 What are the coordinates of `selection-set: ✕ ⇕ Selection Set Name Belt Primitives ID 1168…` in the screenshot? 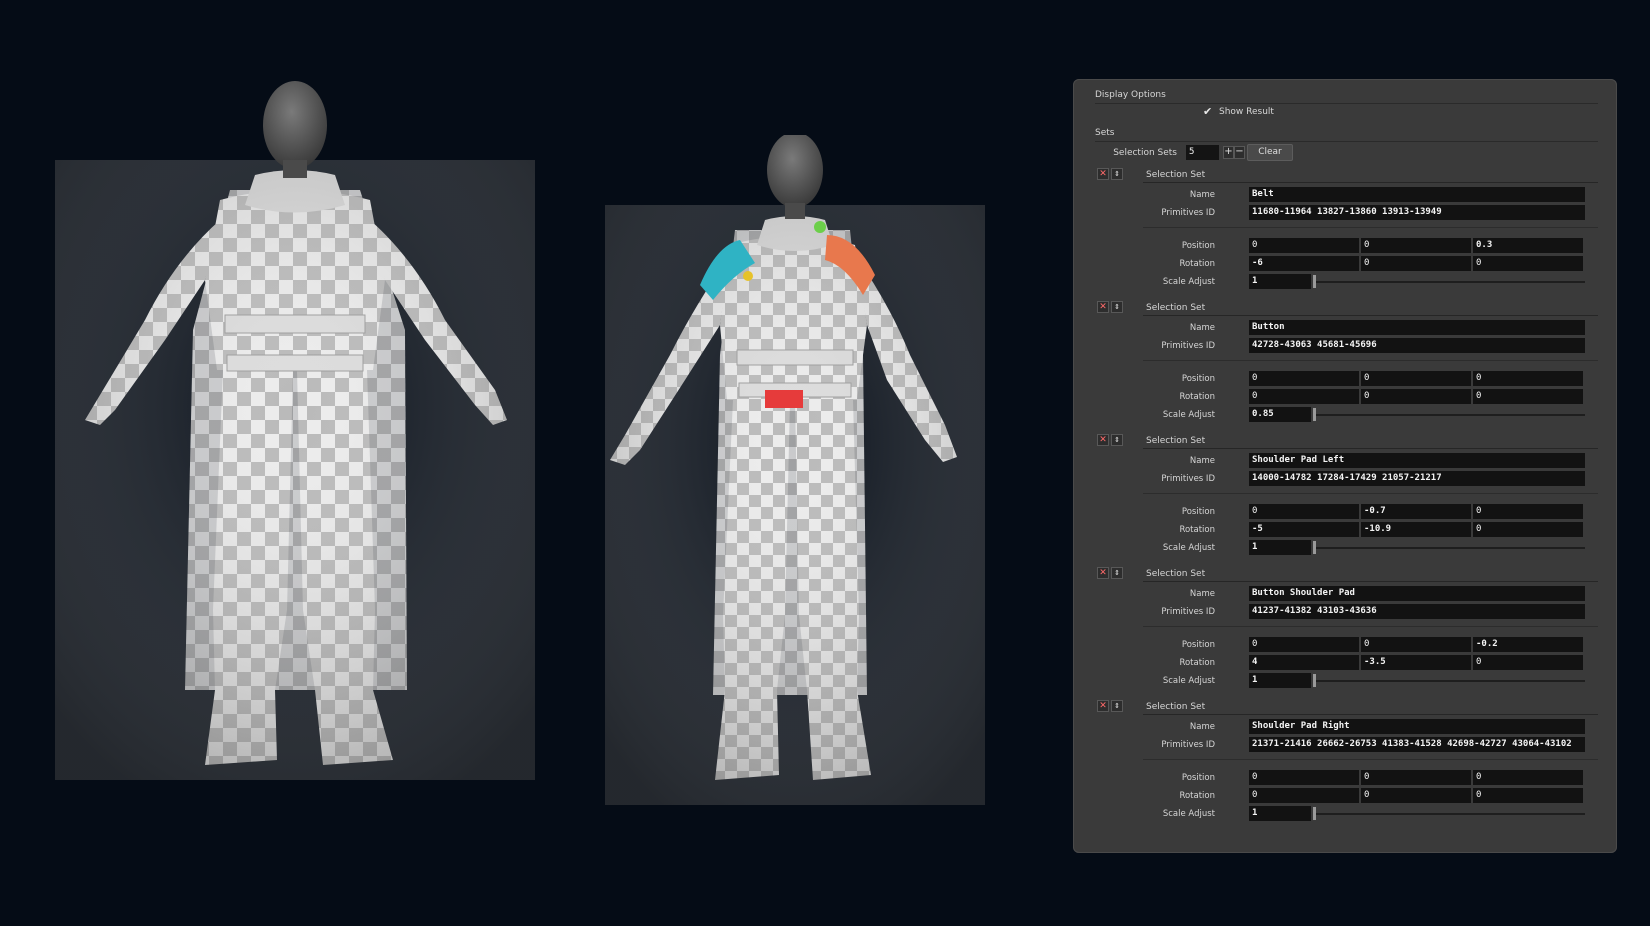 It's located at (1345, 232).